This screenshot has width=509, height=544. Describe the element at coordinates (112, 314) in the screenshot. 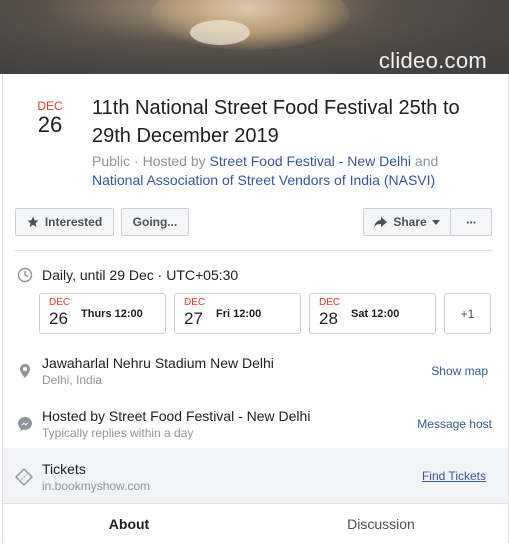

I see `date-card-time: Thurs 12:00` at that location.